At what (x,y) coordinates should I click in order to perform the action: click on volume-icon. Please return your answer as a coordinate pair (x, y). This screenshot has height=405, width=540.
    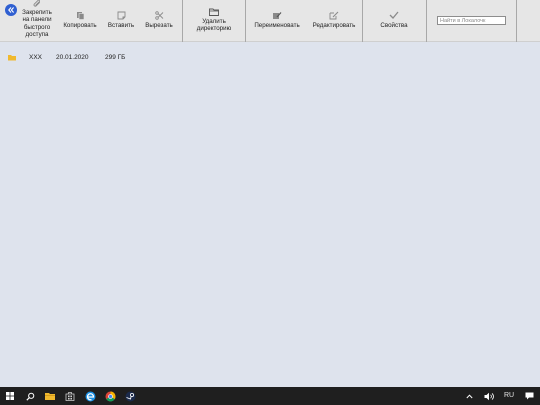
    Looking at the image, I should click on (489, 396).